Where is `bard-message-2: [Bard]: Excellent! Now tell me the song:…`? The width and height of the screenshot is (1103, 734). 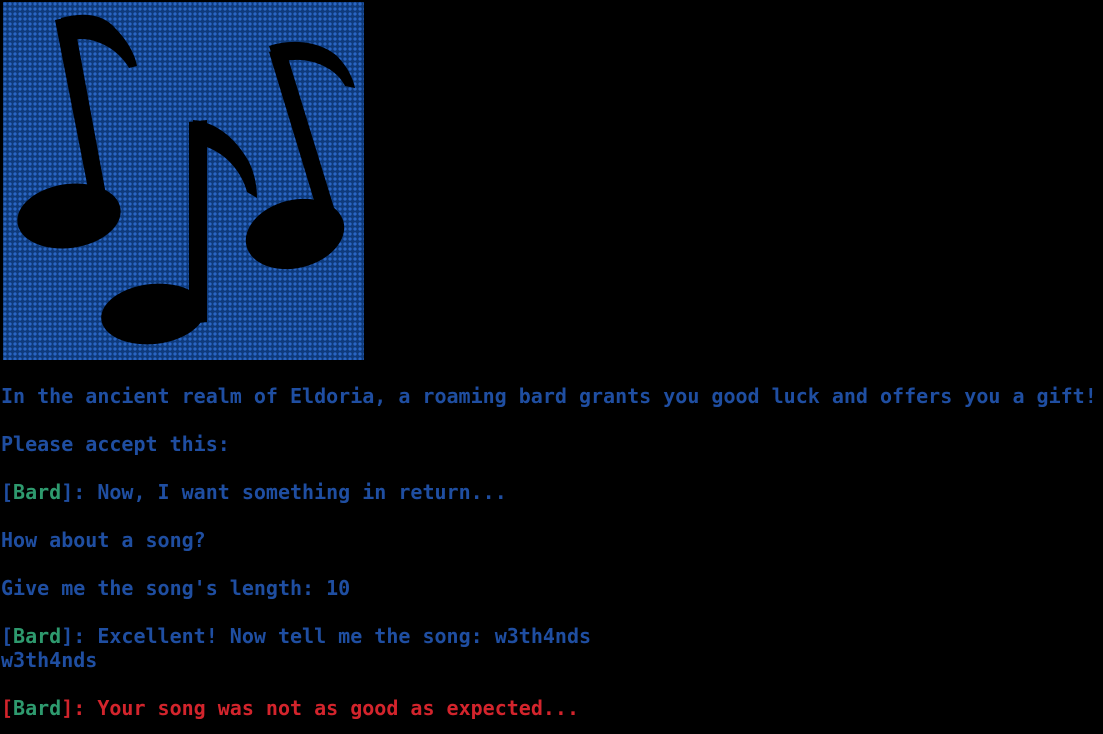 bard-message-2: [Bard]: Excellent! Now tell me the song:… is located at coordinates (296, 636).